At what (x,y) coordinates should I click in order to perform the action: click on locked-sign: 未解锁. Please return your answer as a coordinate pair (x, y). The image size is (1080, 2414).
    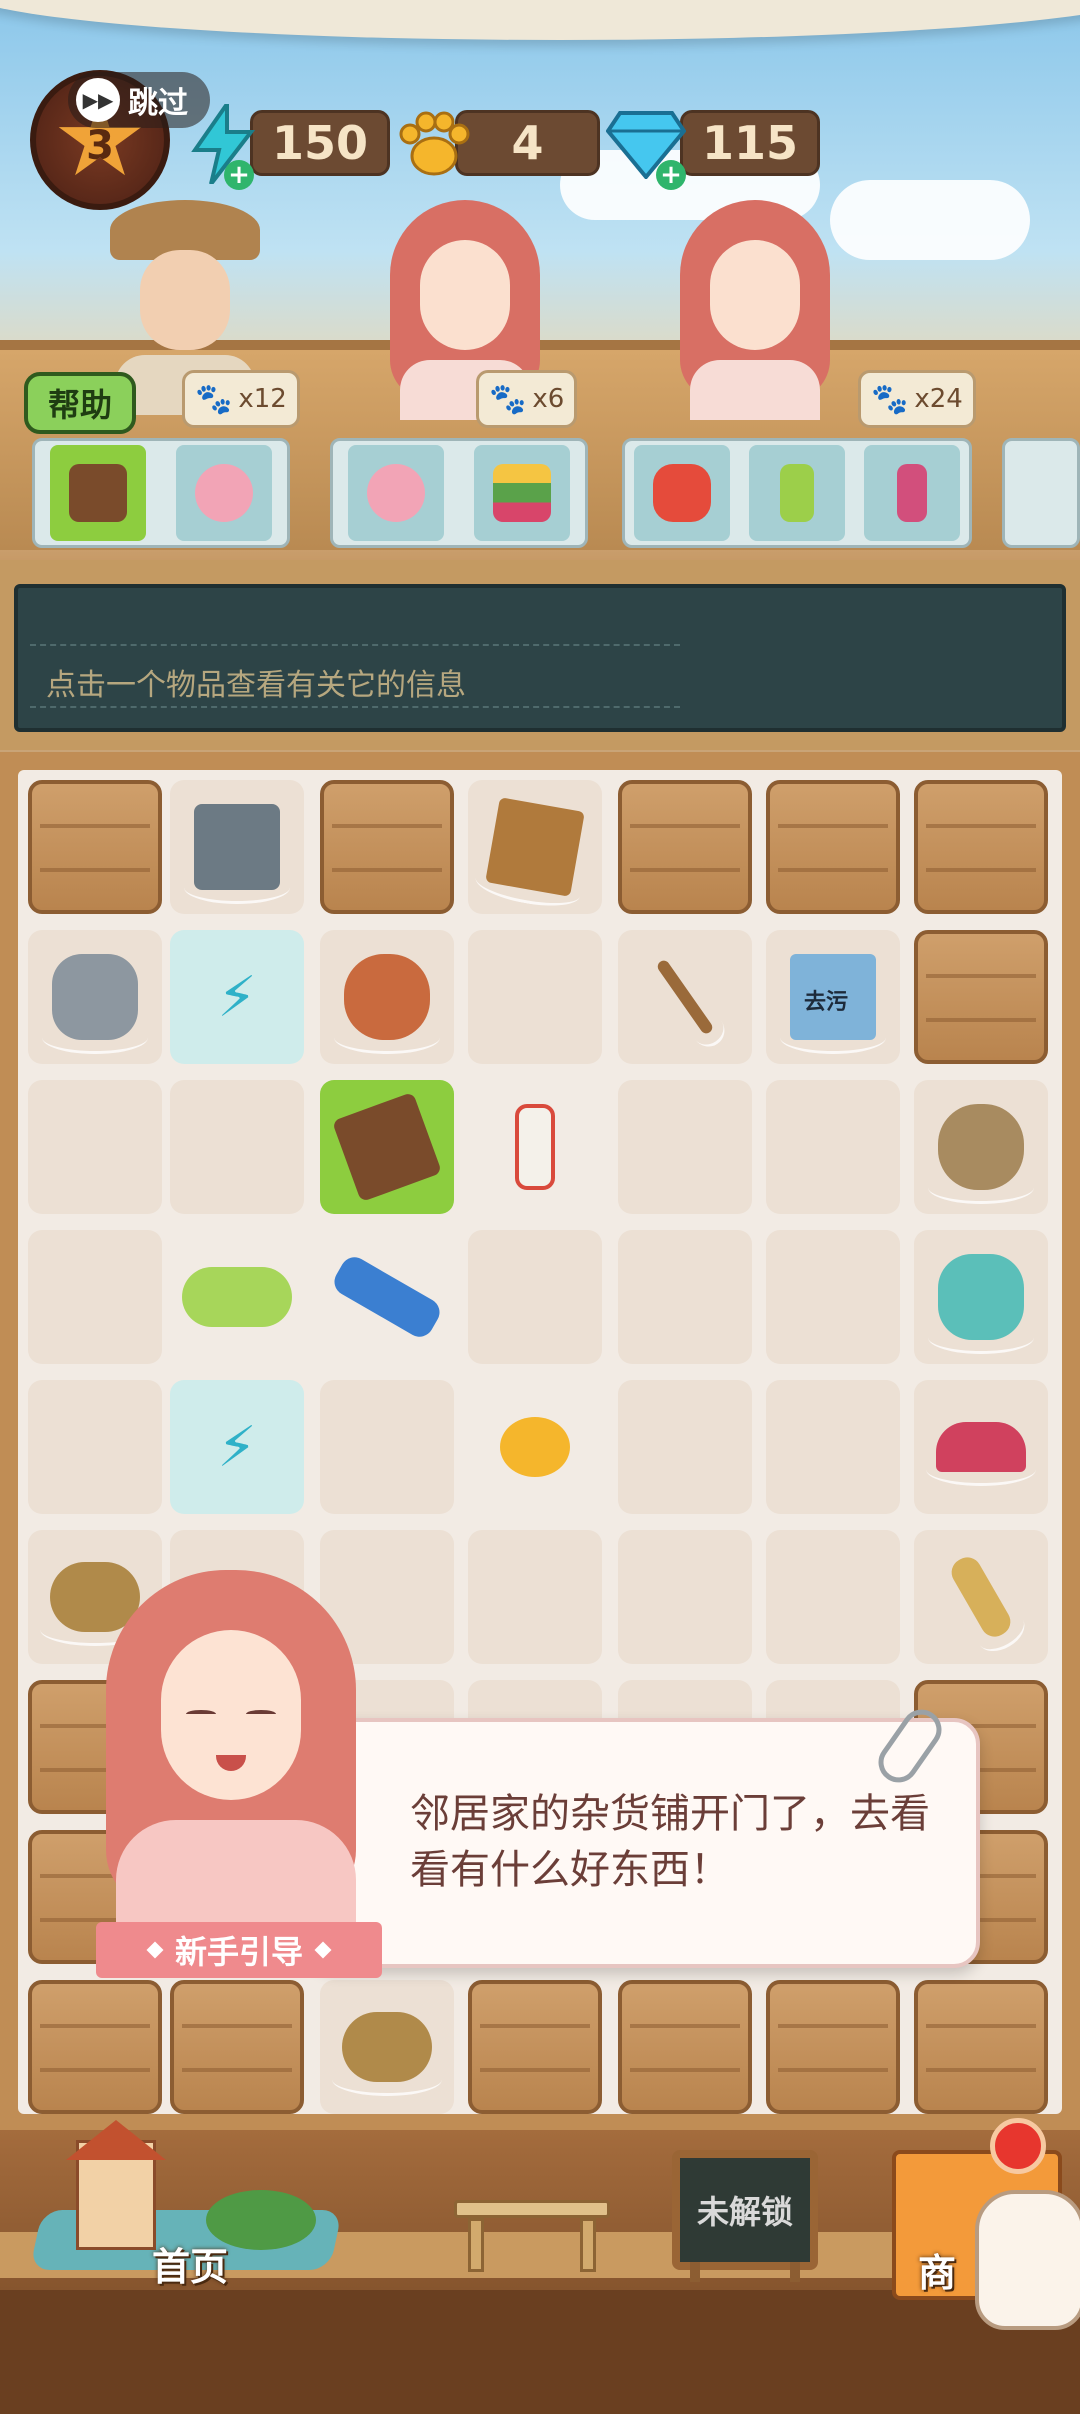
    Looking at the image, I should click on (745, 2210).